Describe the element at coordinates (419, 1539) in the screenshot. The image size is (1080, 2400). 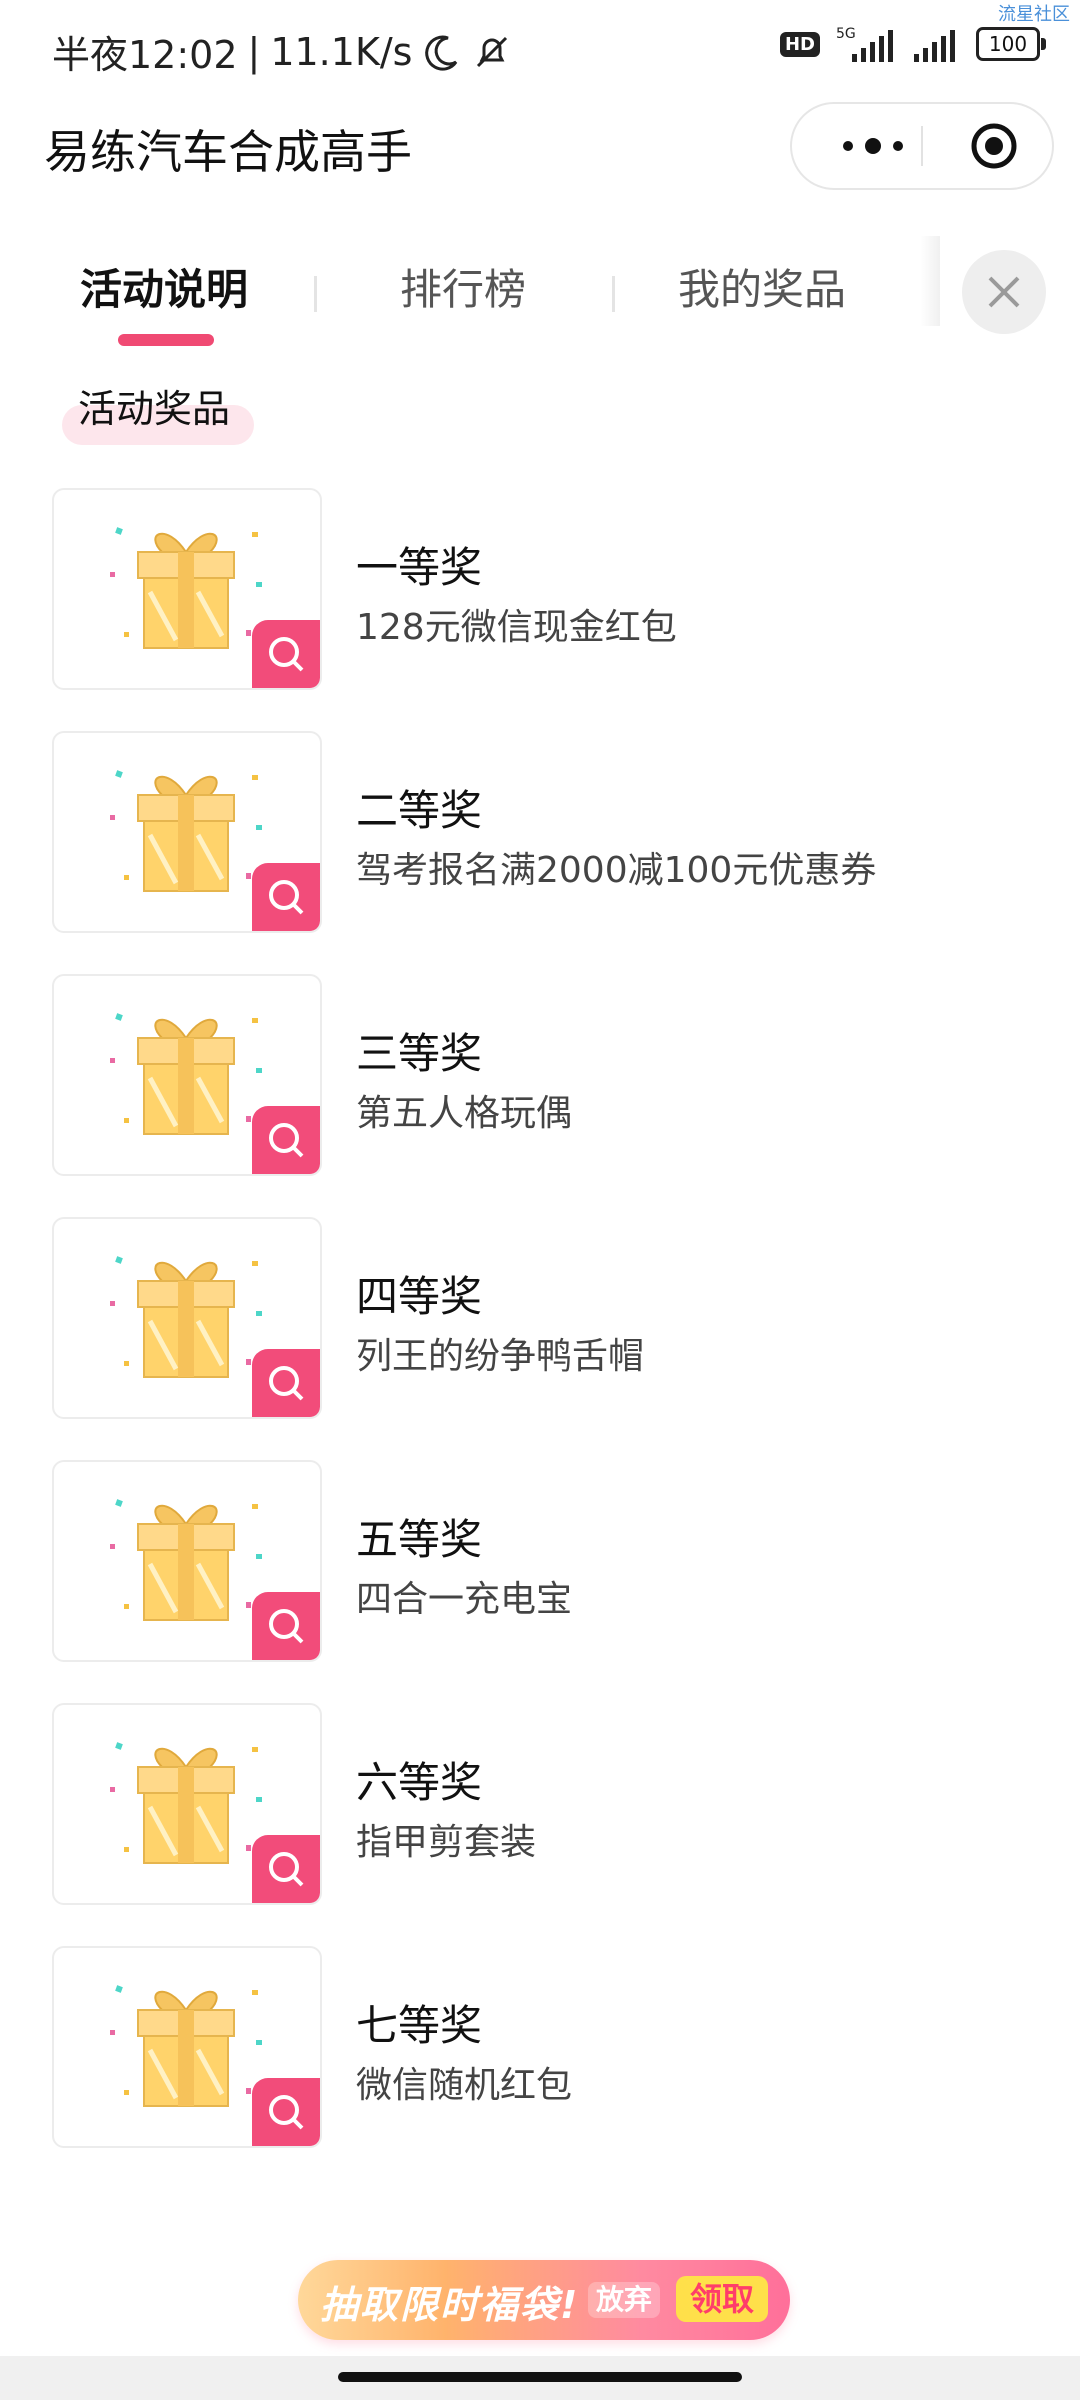
I see `prize-name: 五等奖` at that location.